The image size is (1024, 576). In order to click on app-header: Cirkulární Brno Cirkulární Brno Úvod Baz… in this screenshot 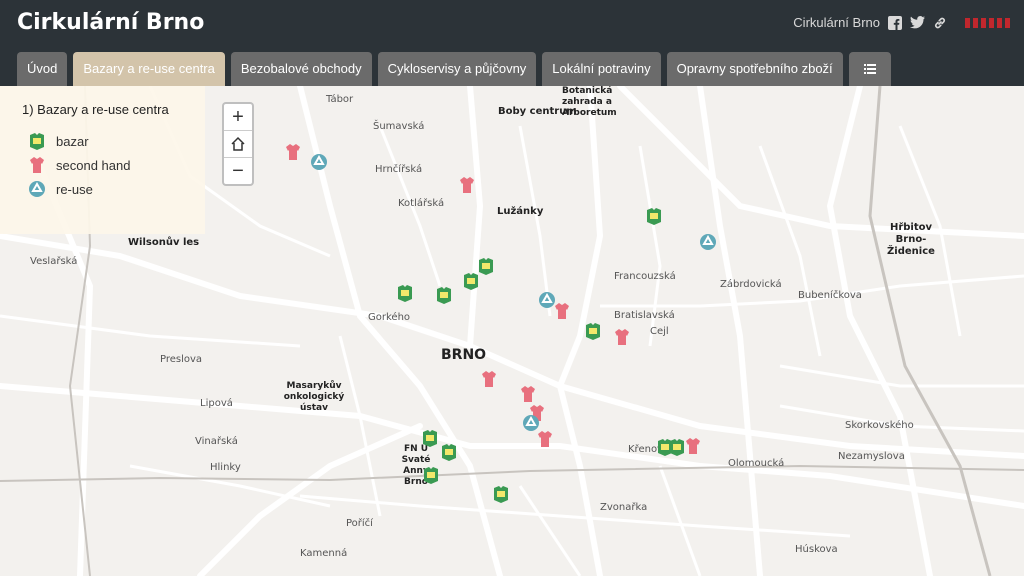, I will do `click(512, 43)`.